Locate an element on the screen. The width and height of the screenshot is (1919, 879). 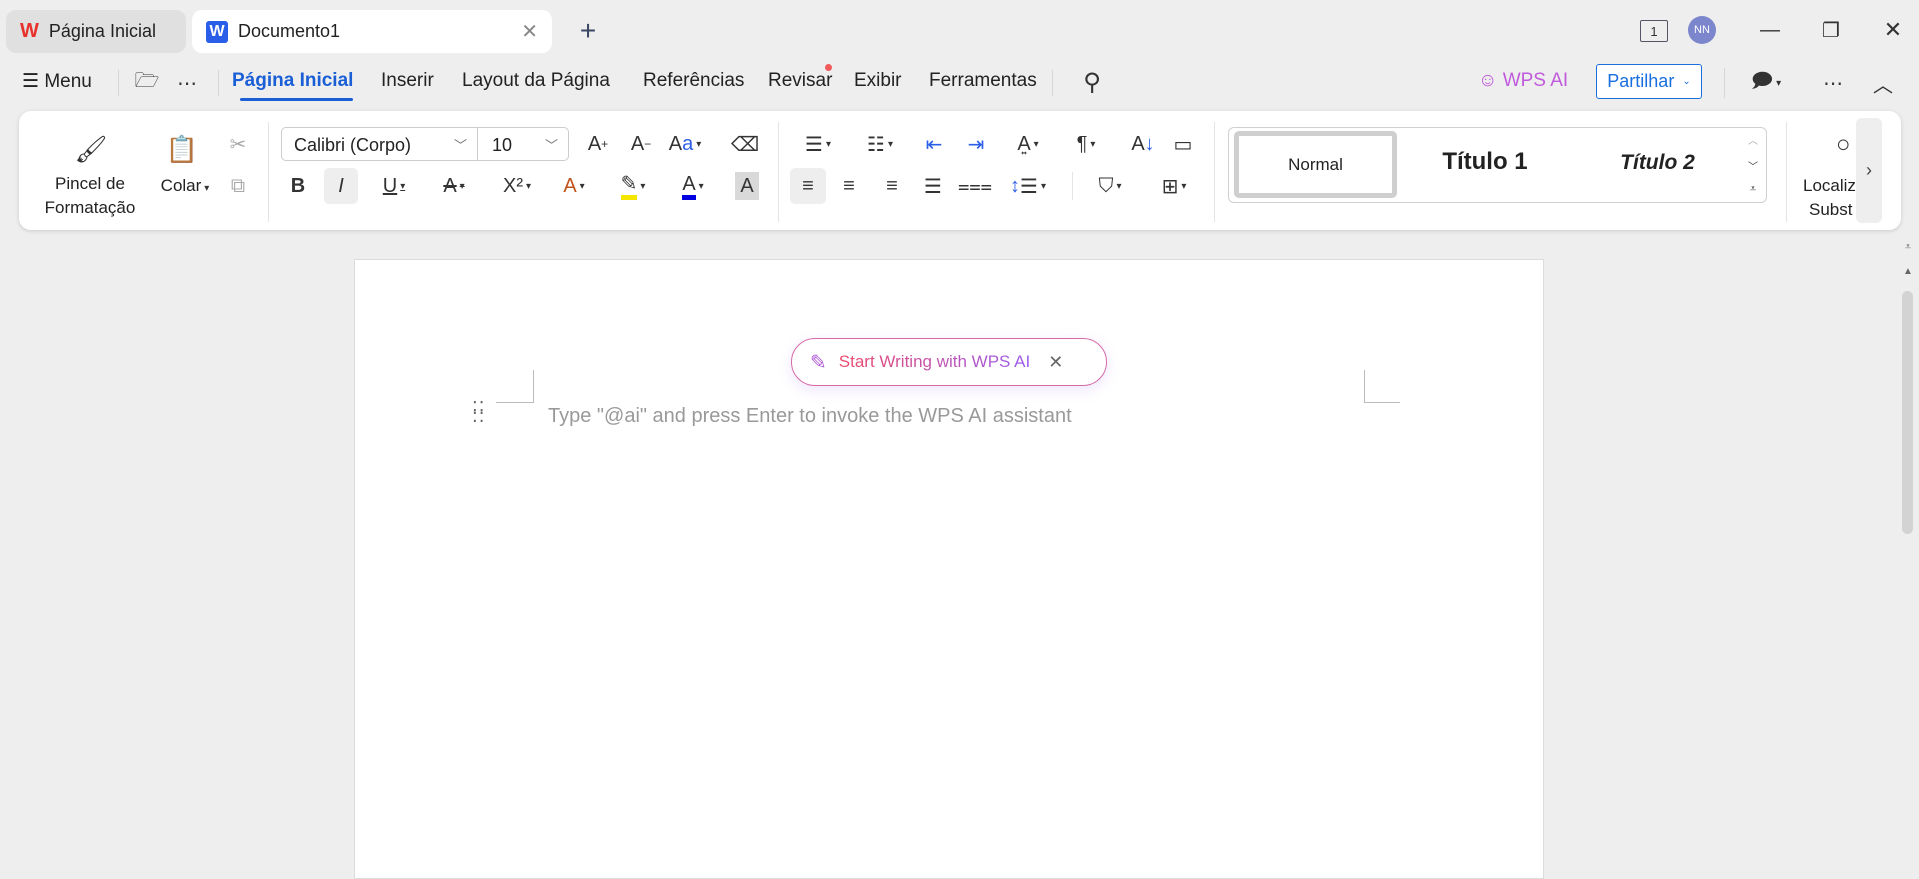
paste-icon: 📋 is located at coordinates (182, 149).